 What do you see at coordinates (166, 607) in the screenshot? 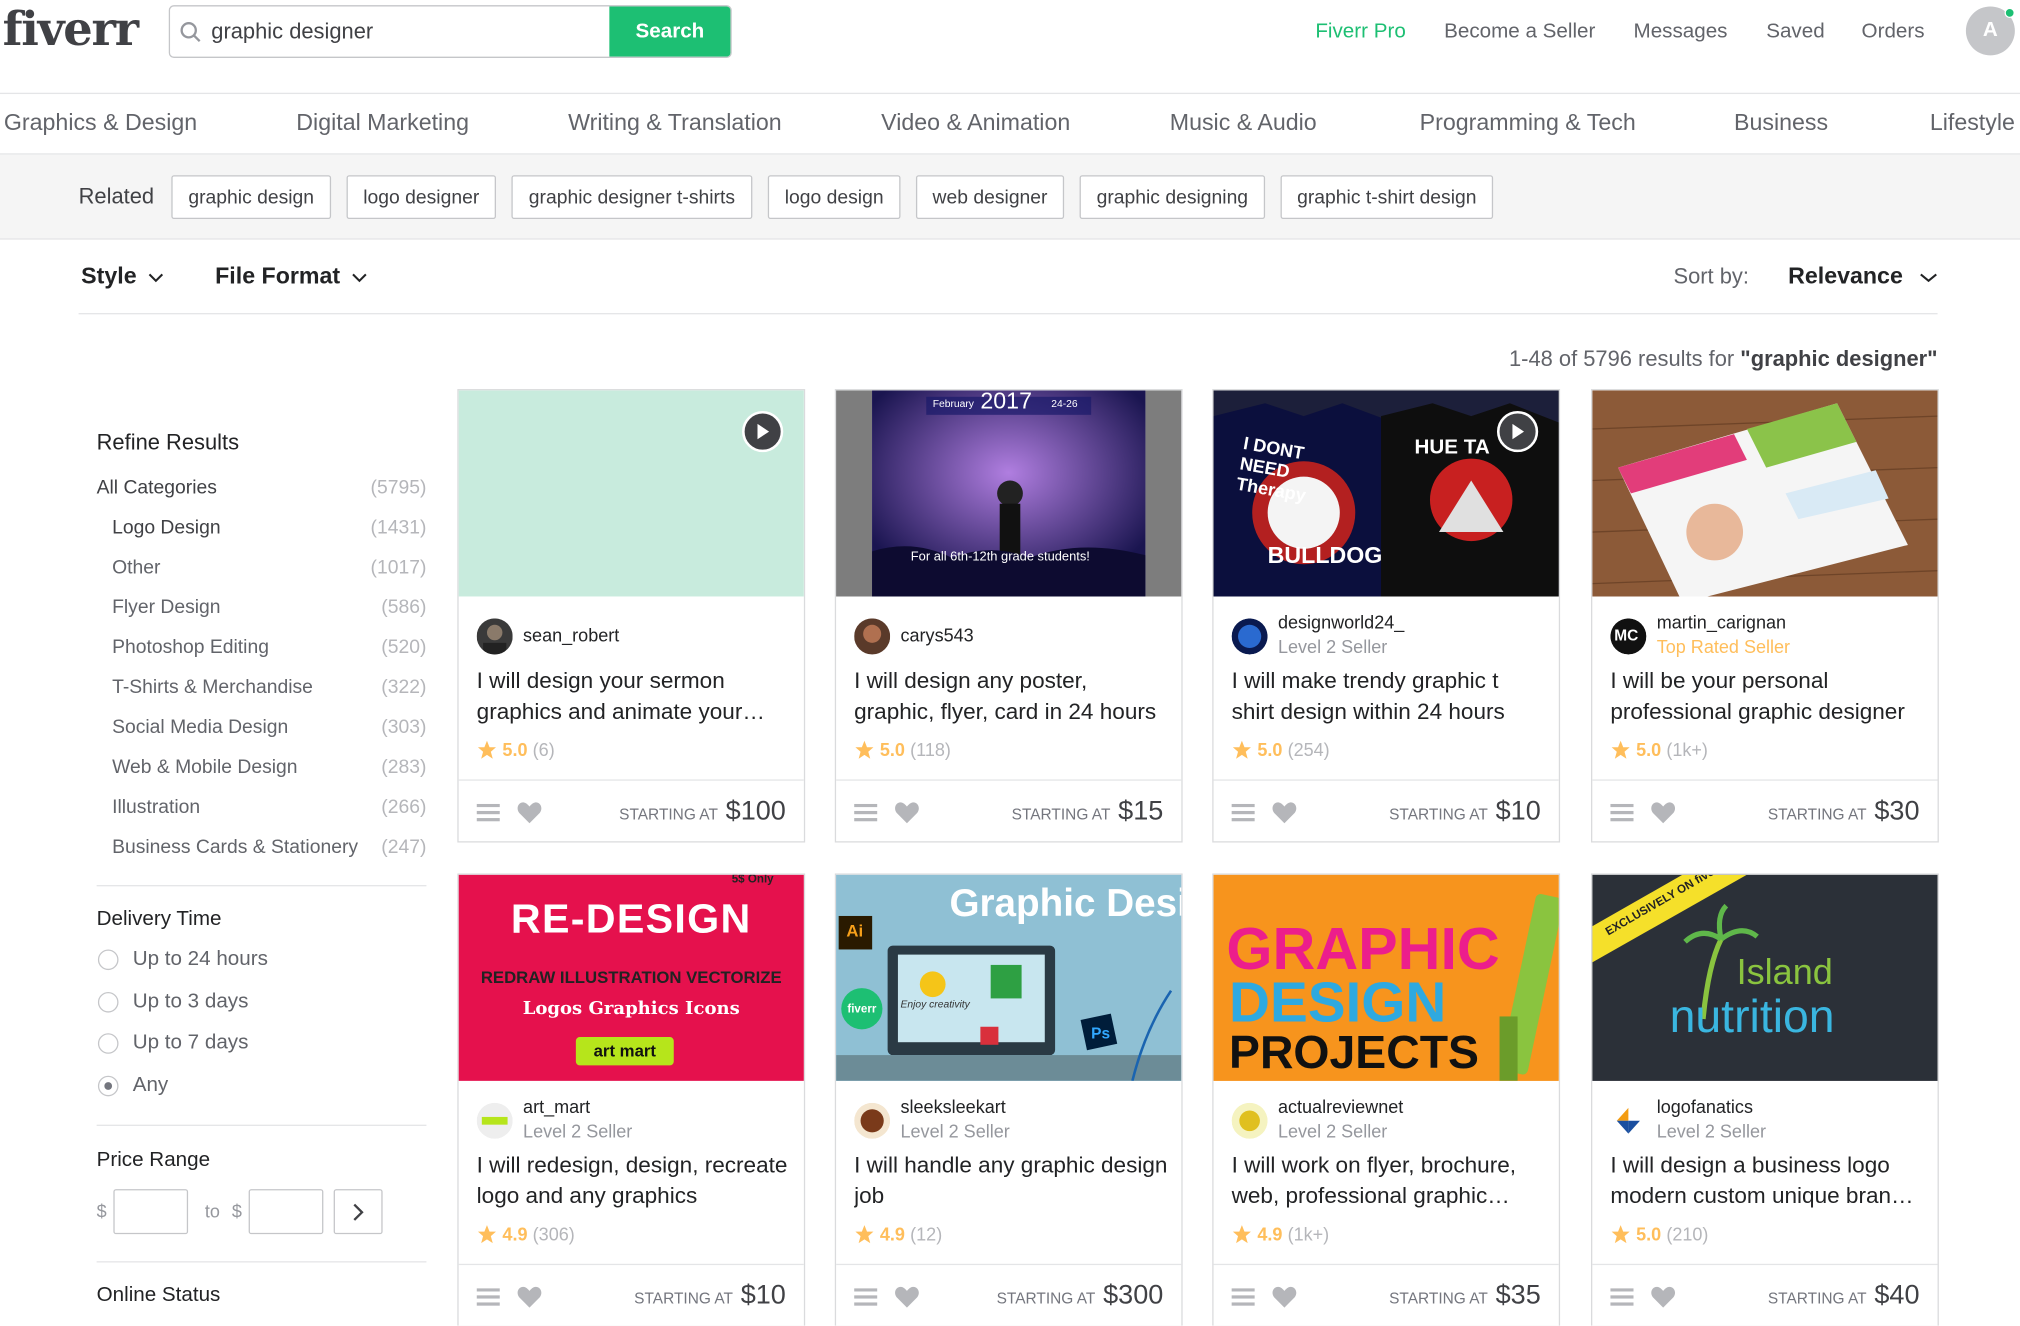
I see `sidebar-category-flyer-design: Flyer Design` at bounding box center [166, 607].